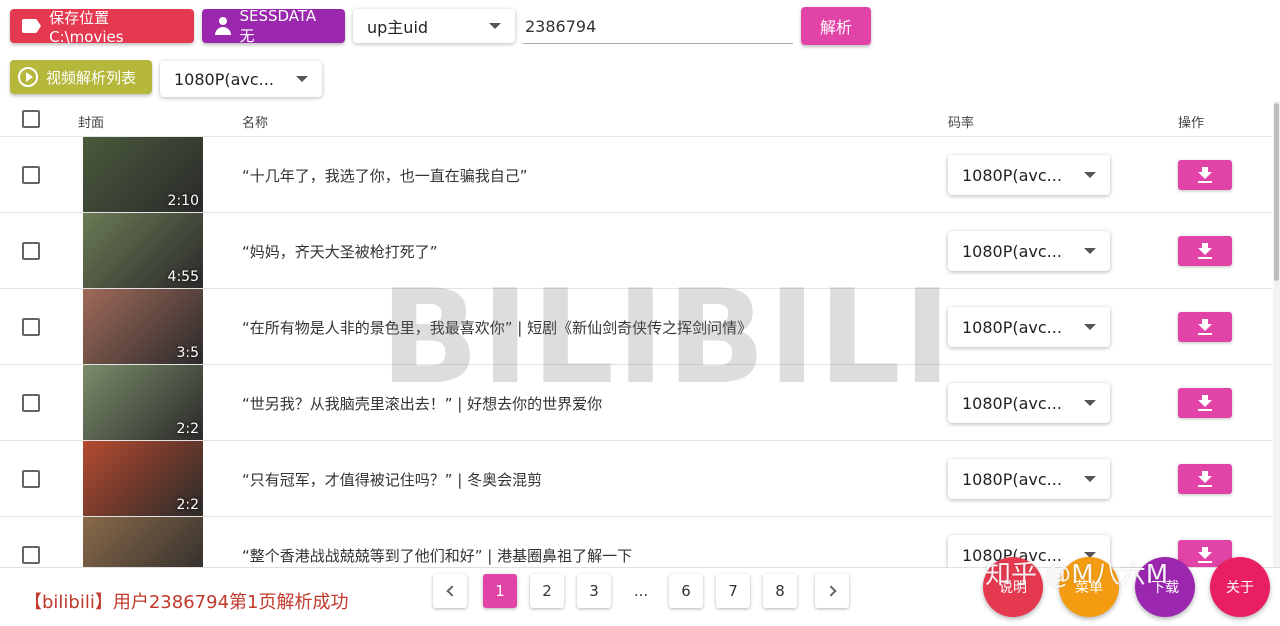  Describe the element at coordinates (733, 591) in the screenshot. I see `page-button-7: 7` at that location.